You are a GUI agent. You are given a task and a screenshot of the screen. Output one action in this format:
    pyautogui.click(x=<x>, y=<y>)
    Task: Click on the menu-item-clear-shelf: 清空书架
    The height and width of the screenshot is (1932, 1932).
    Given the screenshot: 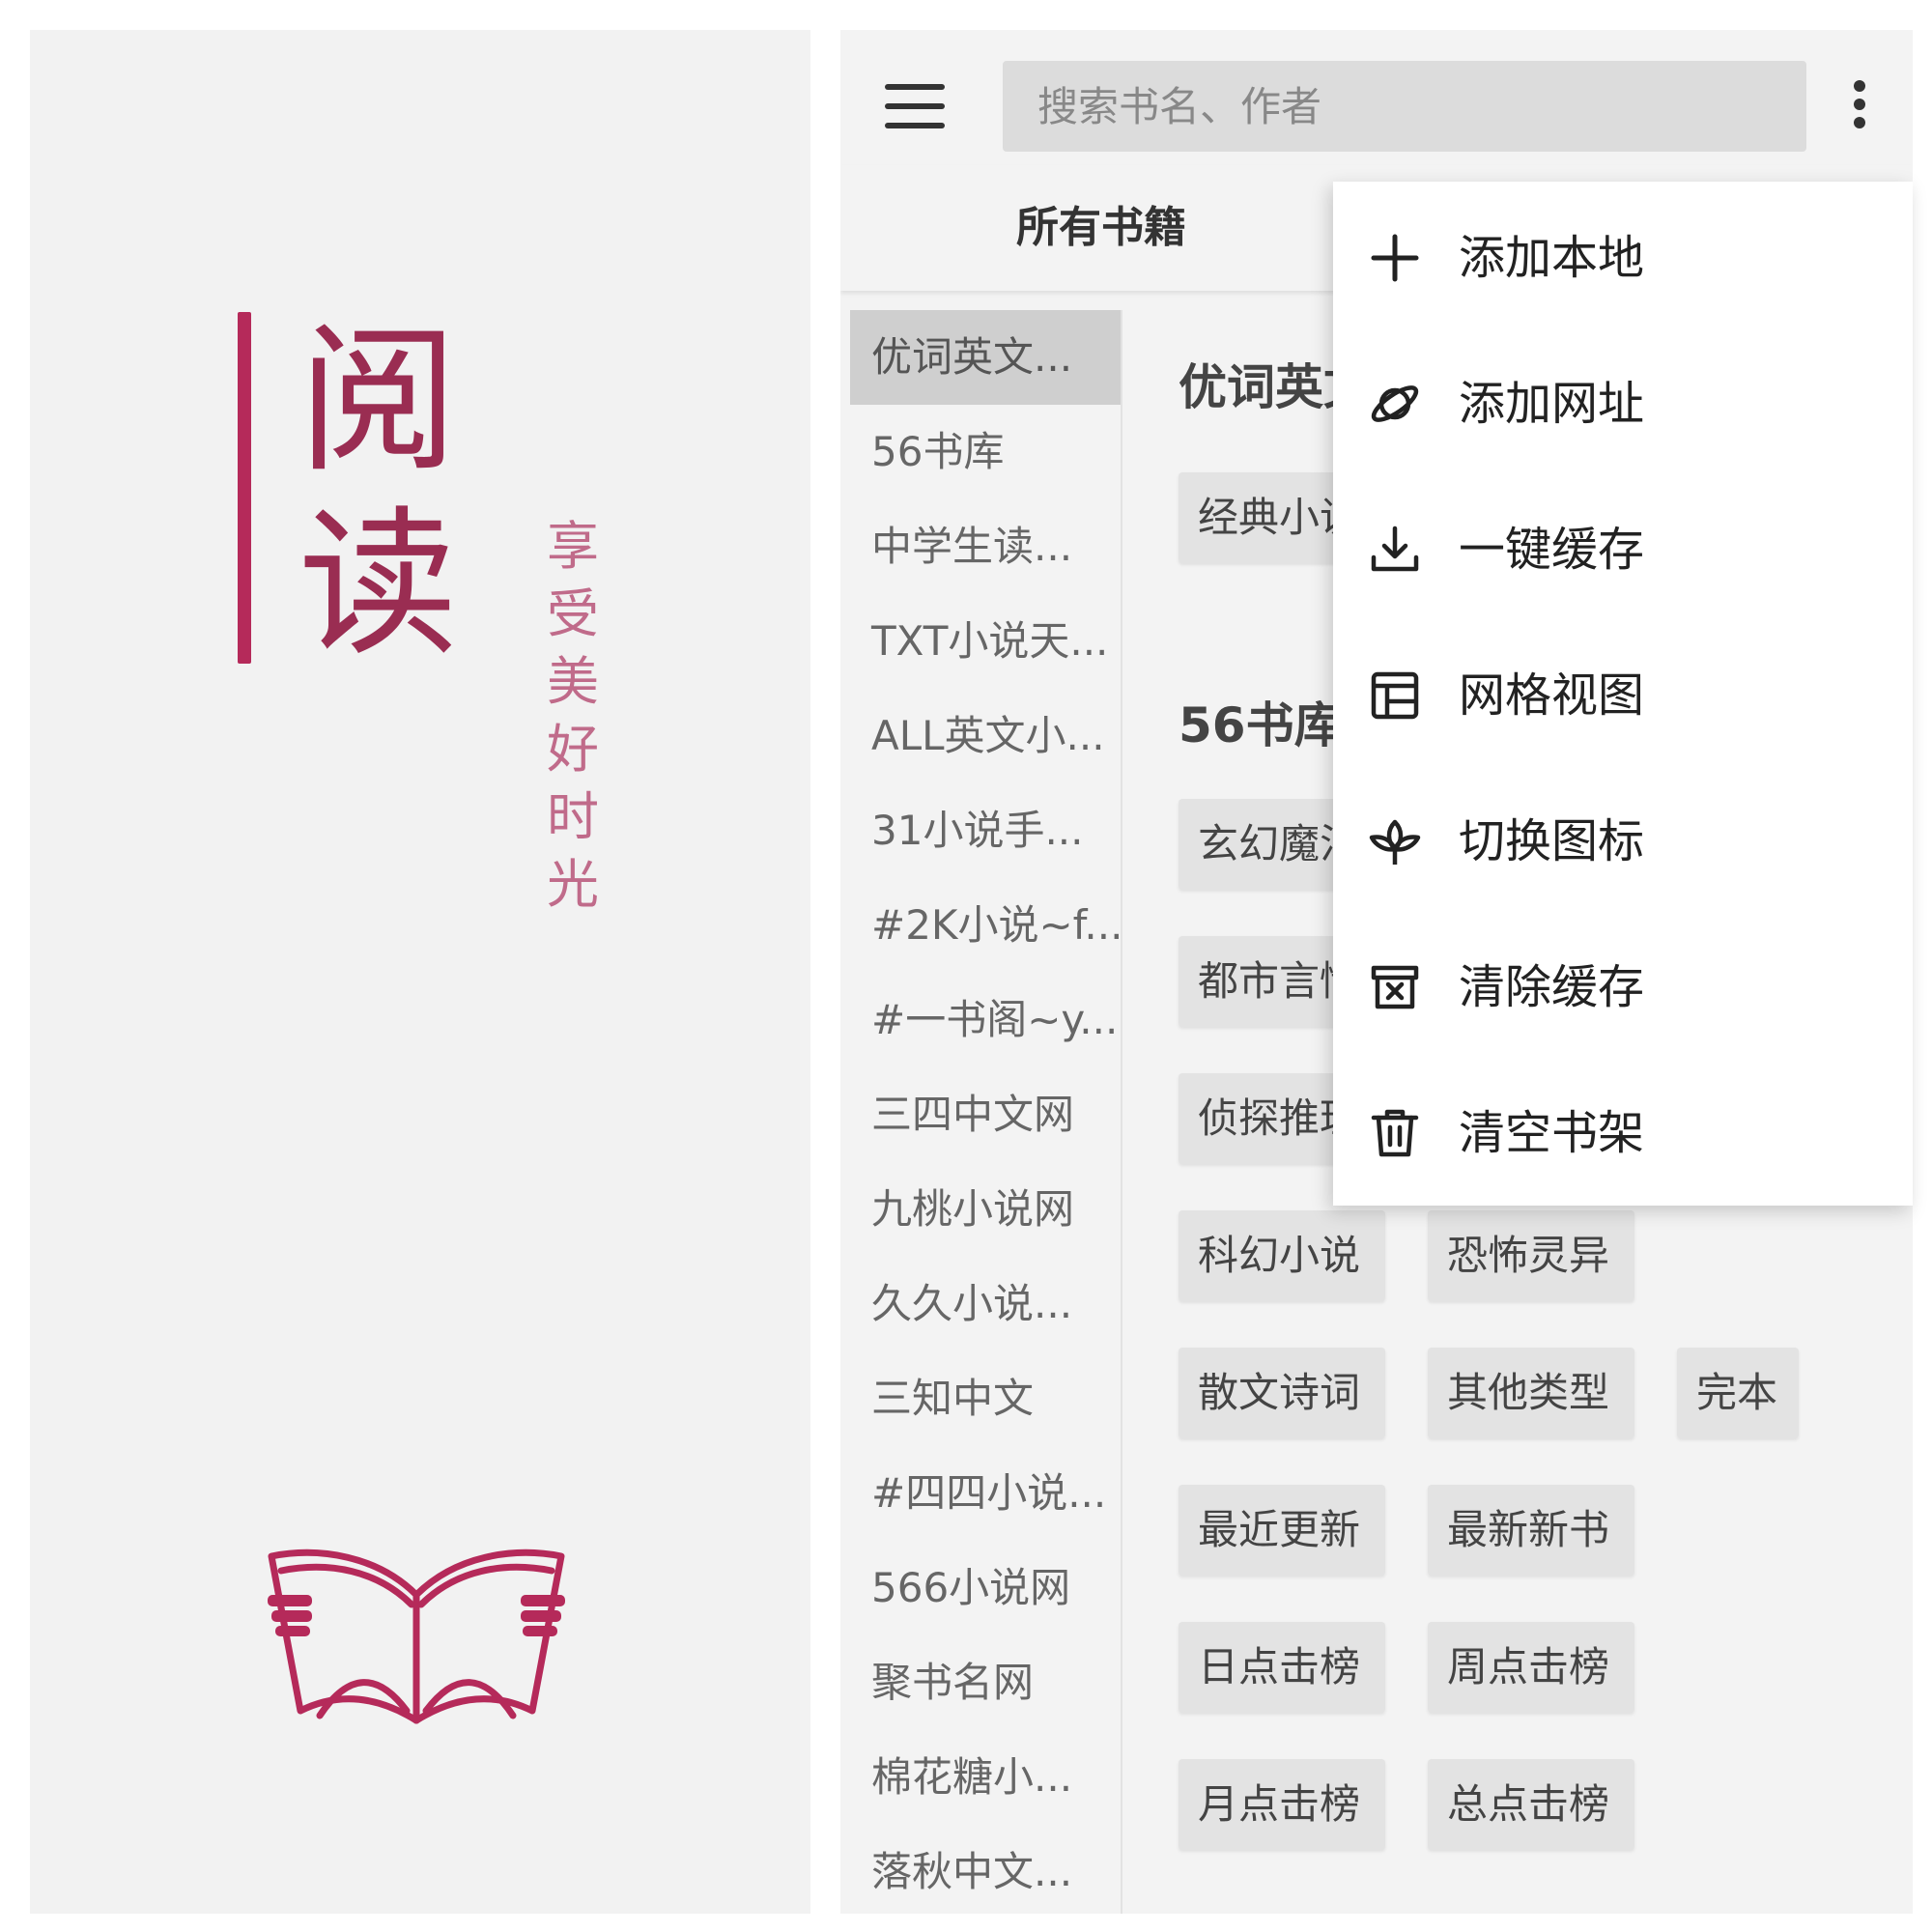 What is the action you would take?
    pyautogui.click(x=1623, y=1133)
    